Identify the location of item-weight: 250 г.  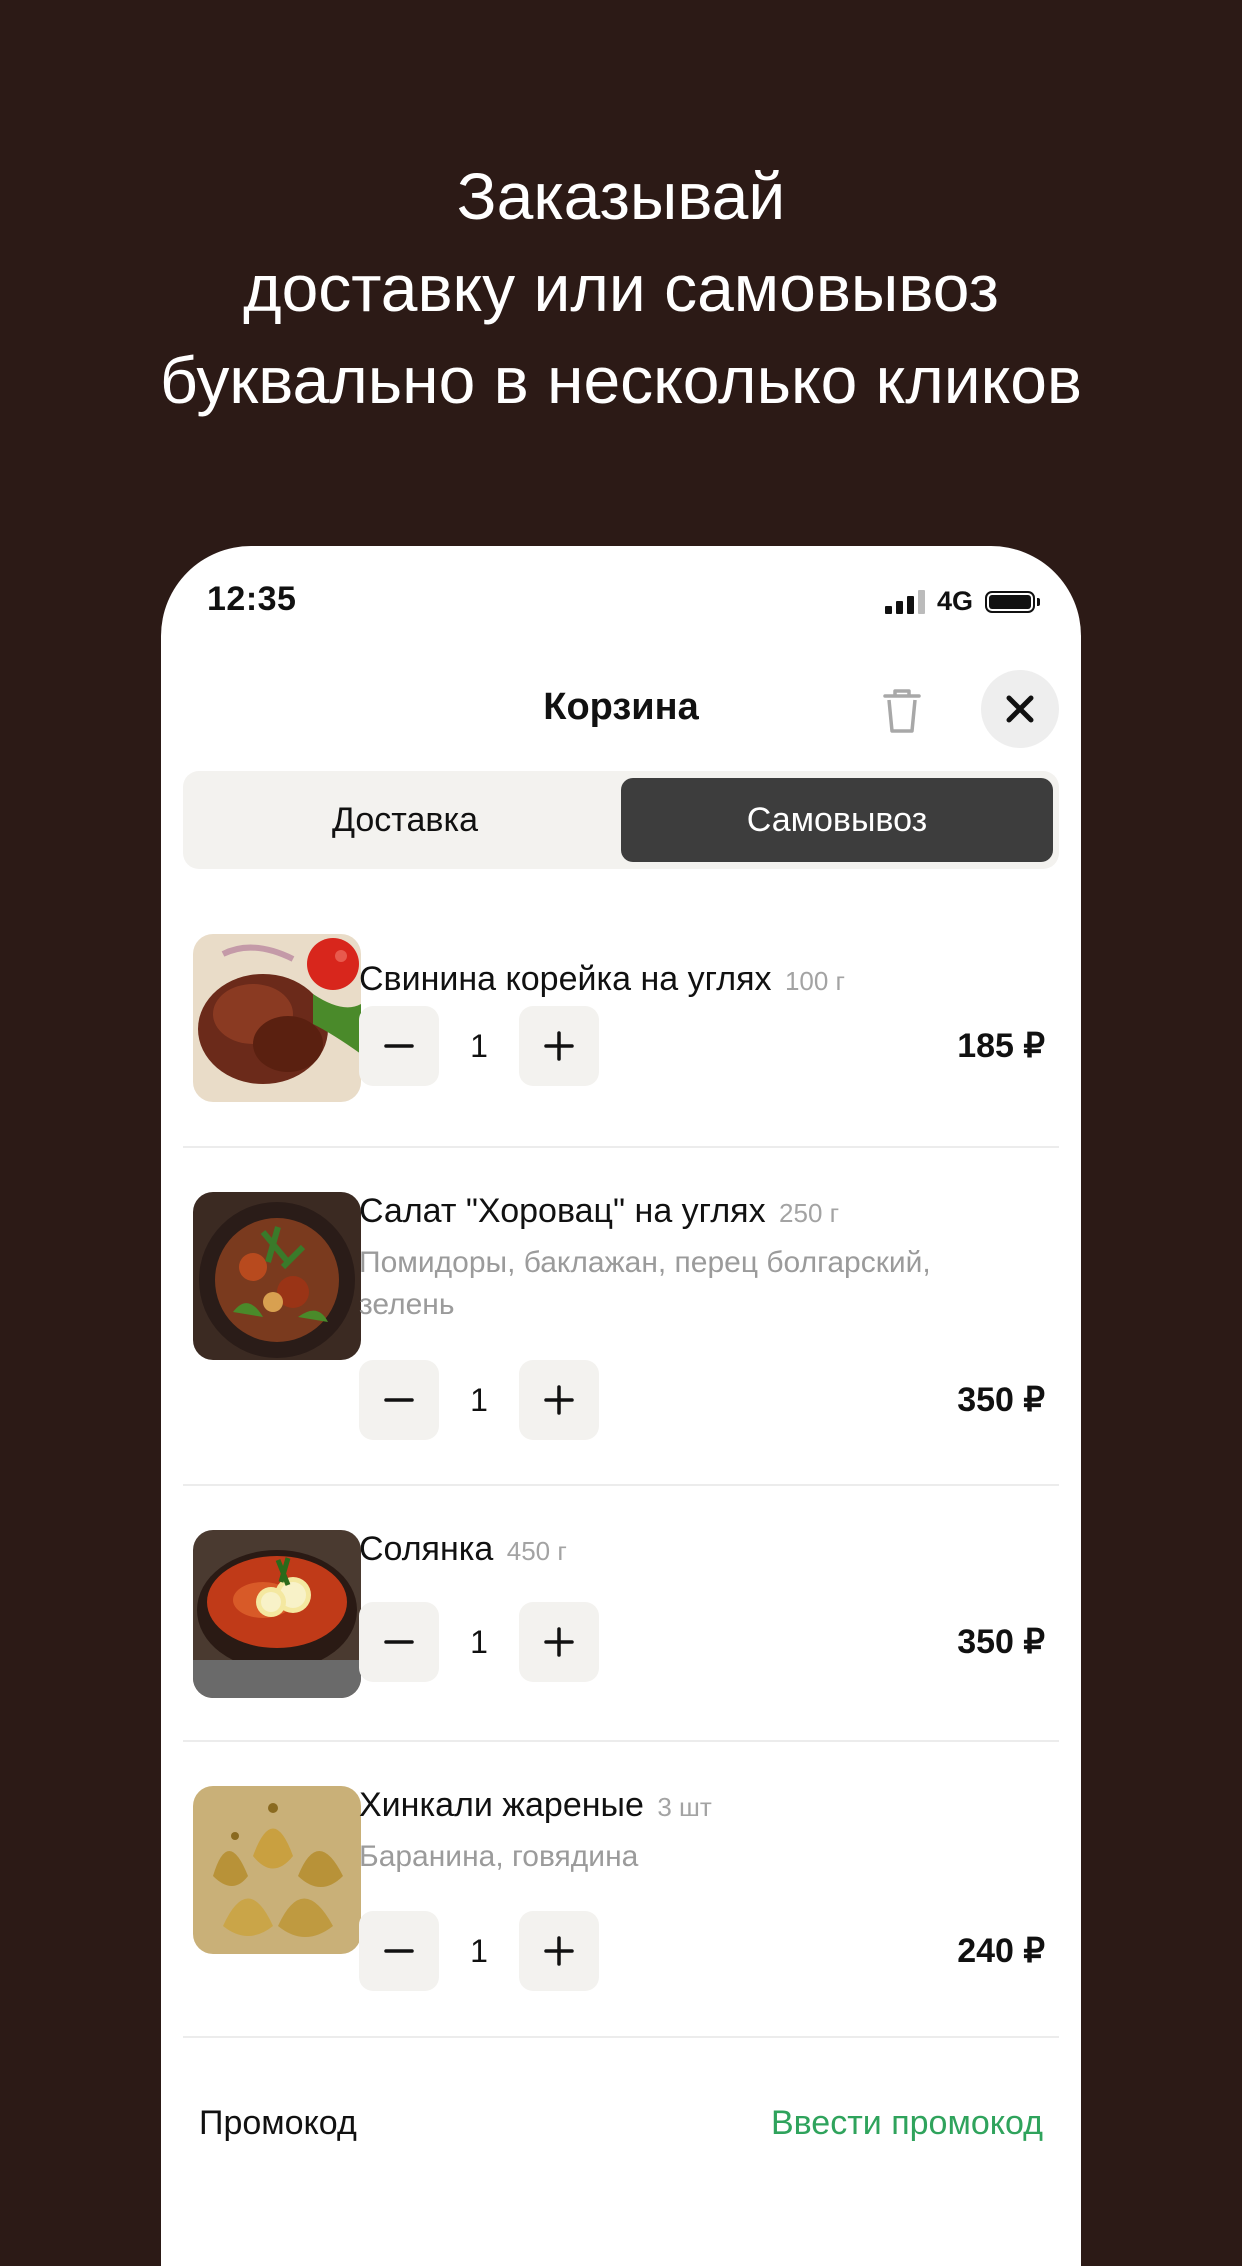
(809, 1213).